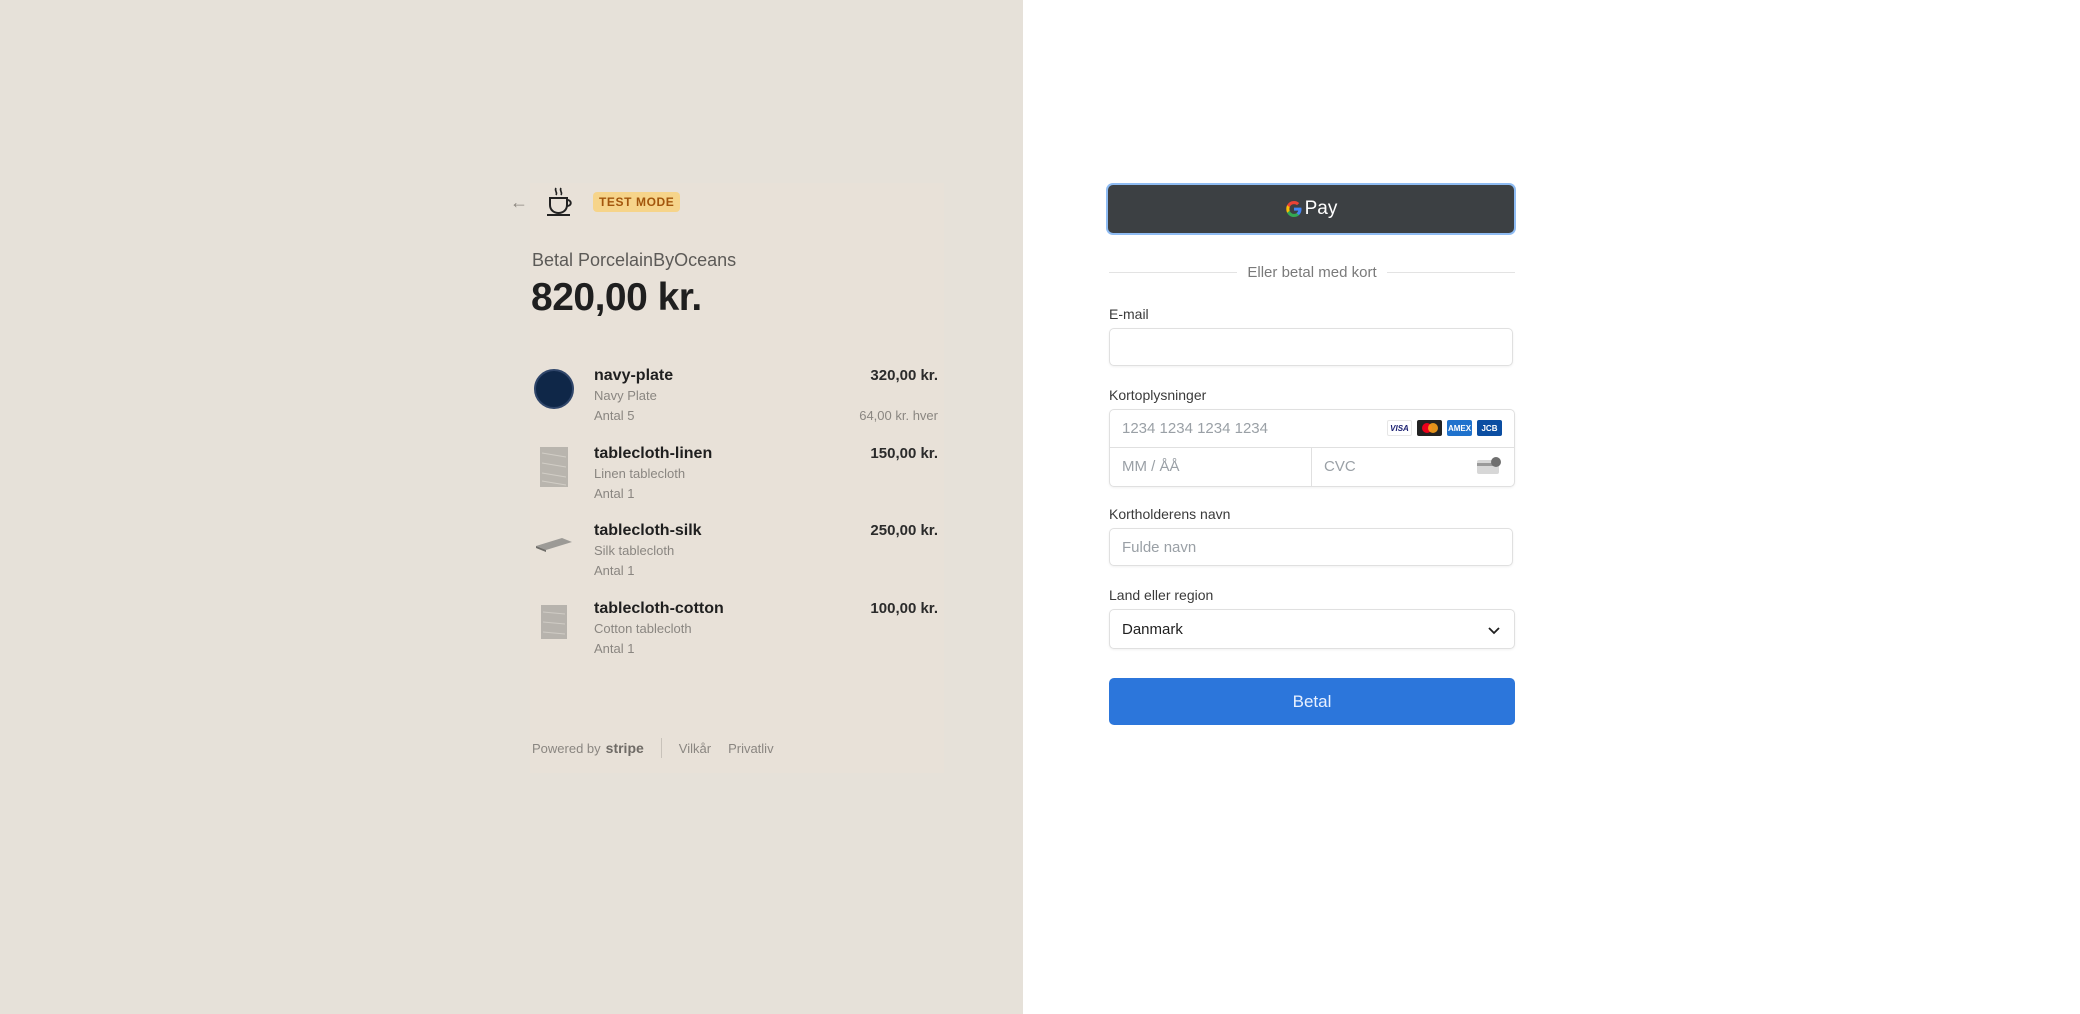  What do you see at coordinates (1293, 209) in the screenshot?
I see `google-g-icon` at bounding box center [1293, 209].